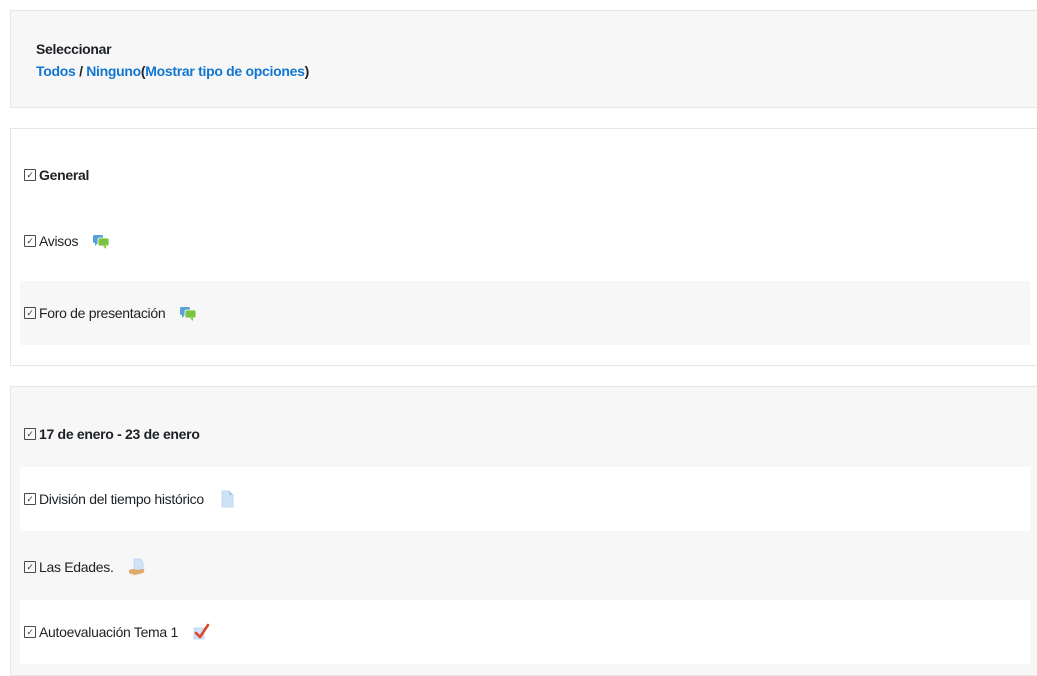 The width and height of the screenshot is (1037, 676). Describe the element at coordinates (59, 241) in the screenshot. I see `item-label: Avisos` at that location.